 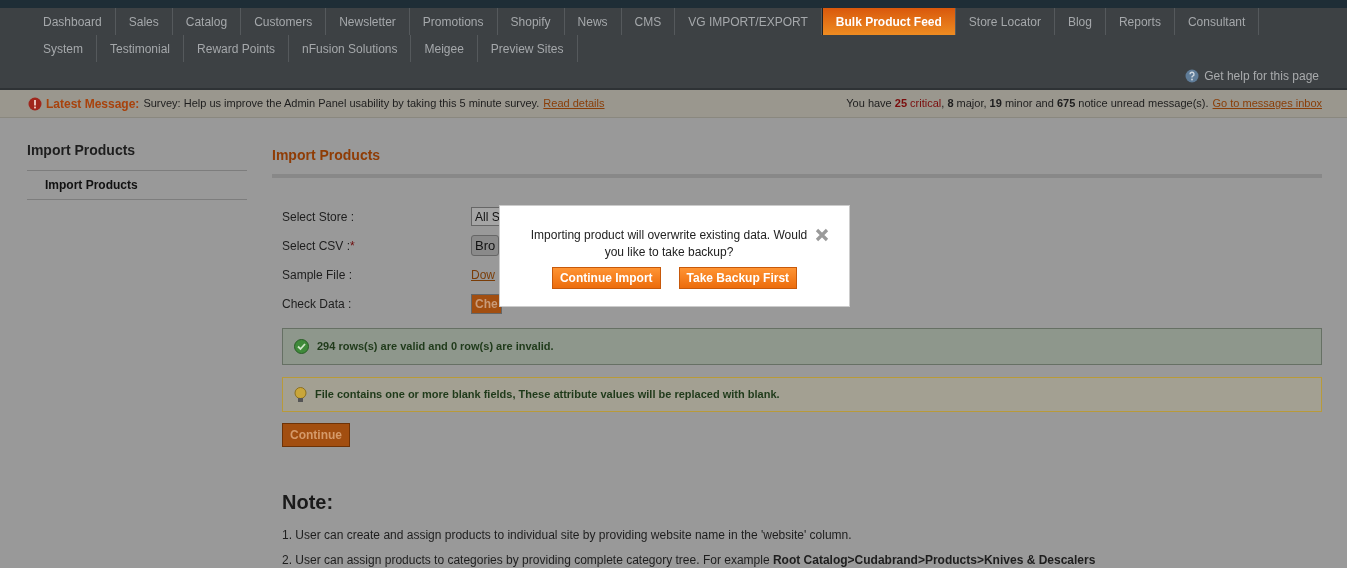 What do you see at coordinates (574, 103) in the screenshot?
I see `read-details-link: Read details` at bounding box center [574, 103].